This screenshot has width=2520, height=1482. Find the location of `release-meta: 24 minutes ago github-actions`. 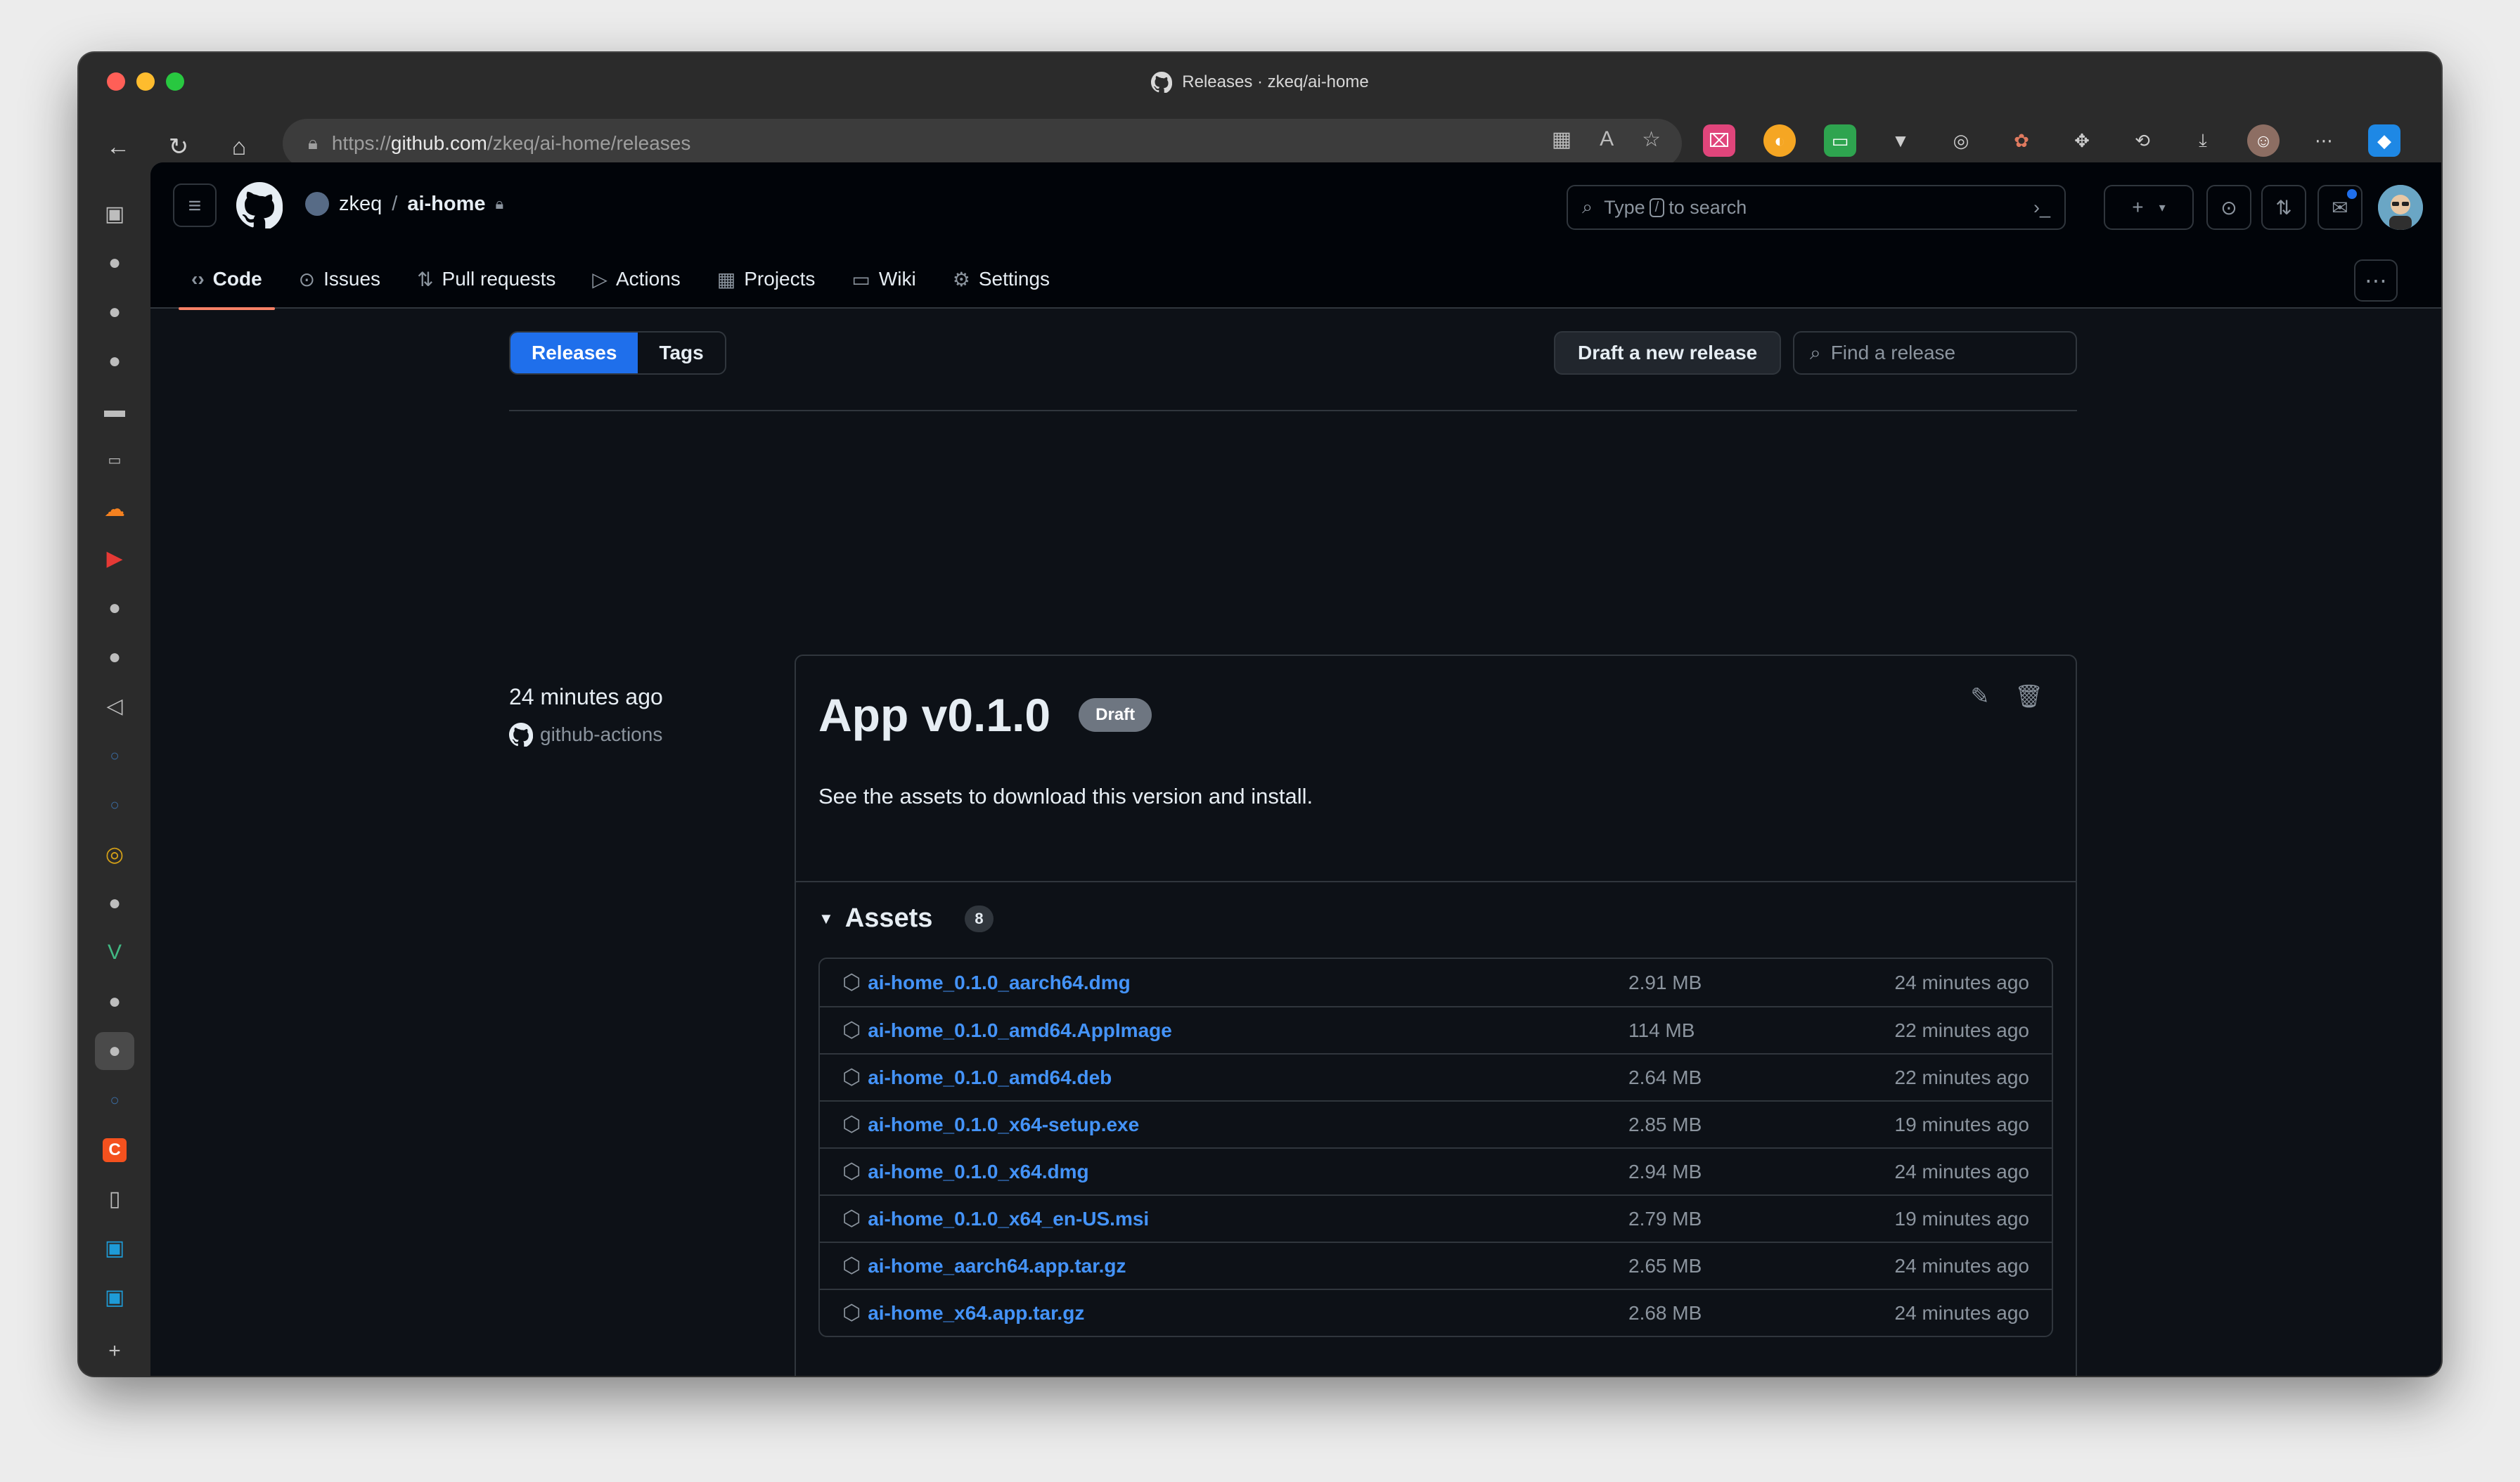

release-meta: 24 minutes ago github-actions is located at coordinates (586, 715).